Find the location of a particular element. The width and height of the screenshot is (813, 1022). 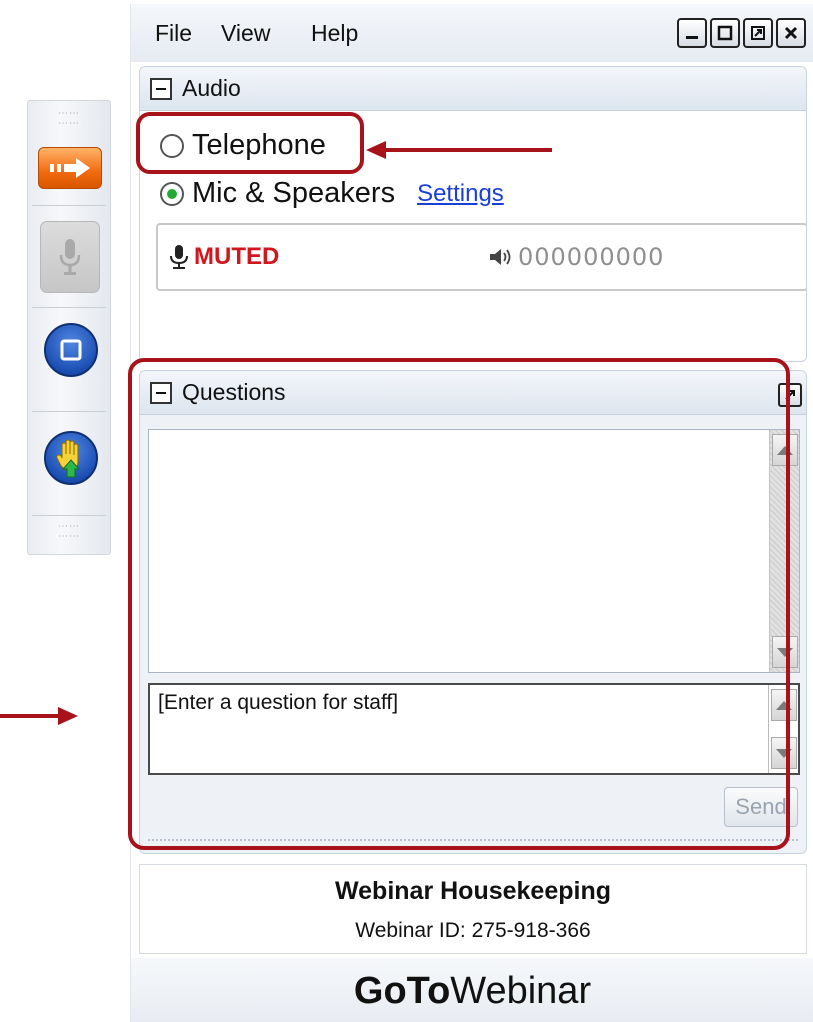

microphone-button is located at coordinates (70, 257).